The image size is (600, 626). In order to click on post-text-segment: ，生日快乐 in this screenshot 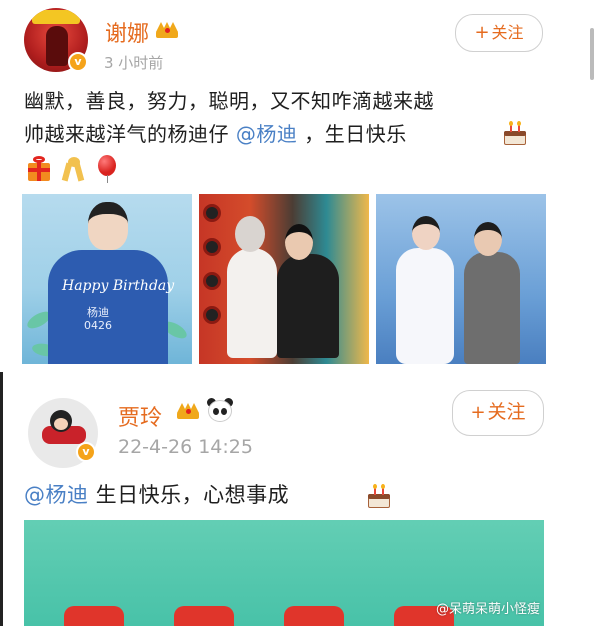, I will do `click(352, 134)`.